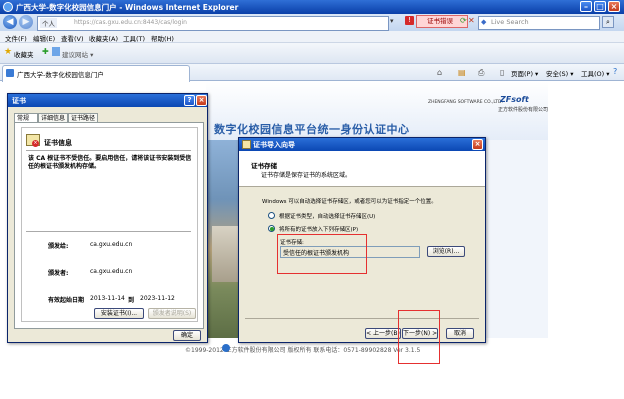 The height and width of the screenshot is (399, 624). I want to click on forward-icon: ▶, so click(26, 22).